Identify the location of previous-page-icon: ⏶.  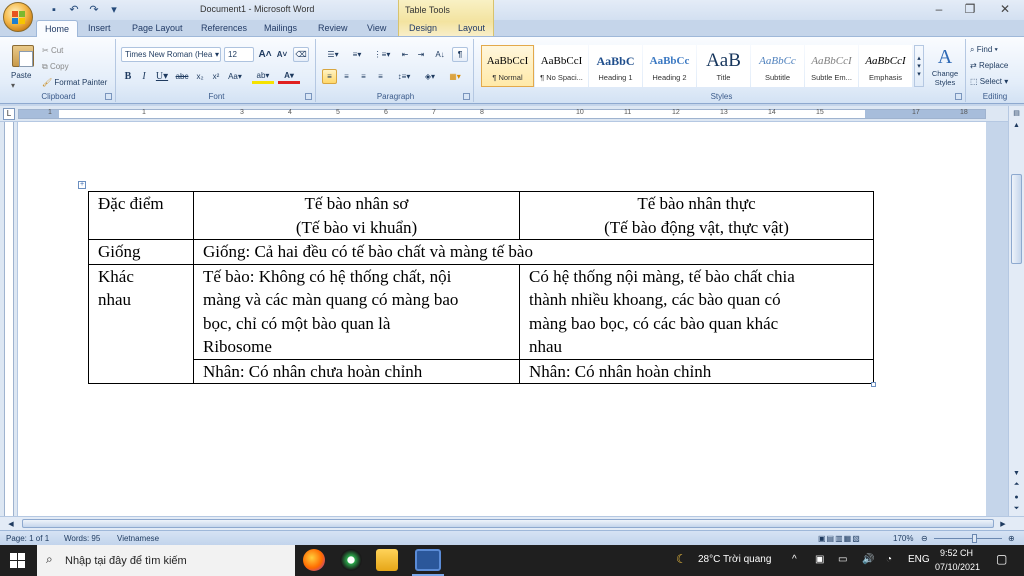
(1016, 485).